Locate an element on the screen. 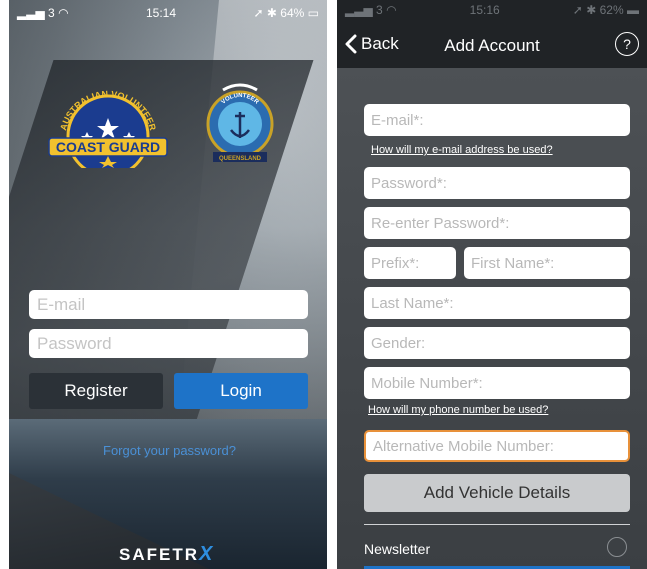  help-icon: ? is located at coordinates (627, 44).